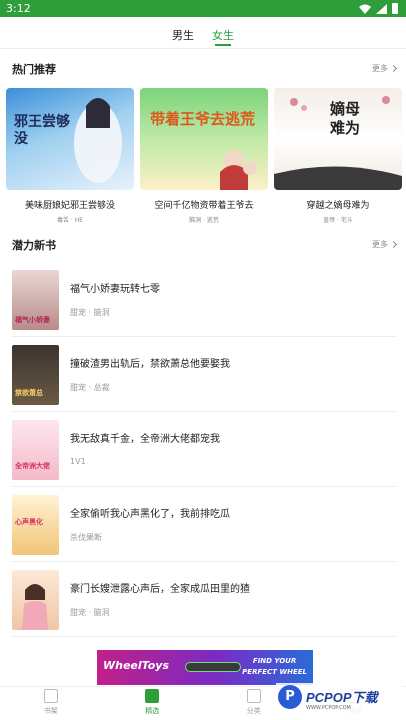  Describe the element at coordinates (274, 661) in the screenshot. I see `ad-tagline-line1: FIND YOUR` at that location.